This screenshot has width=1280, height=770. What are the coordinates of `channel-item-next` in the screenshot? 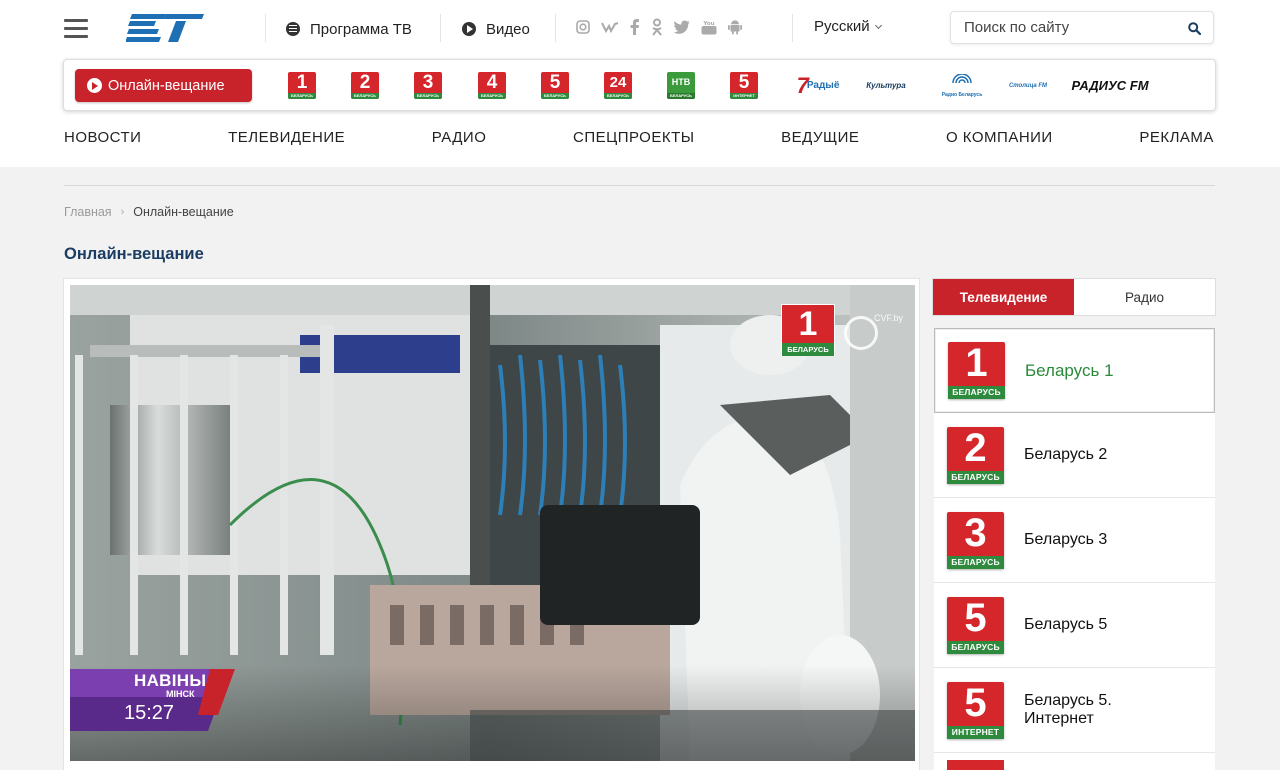 It's located at (1074, 761).